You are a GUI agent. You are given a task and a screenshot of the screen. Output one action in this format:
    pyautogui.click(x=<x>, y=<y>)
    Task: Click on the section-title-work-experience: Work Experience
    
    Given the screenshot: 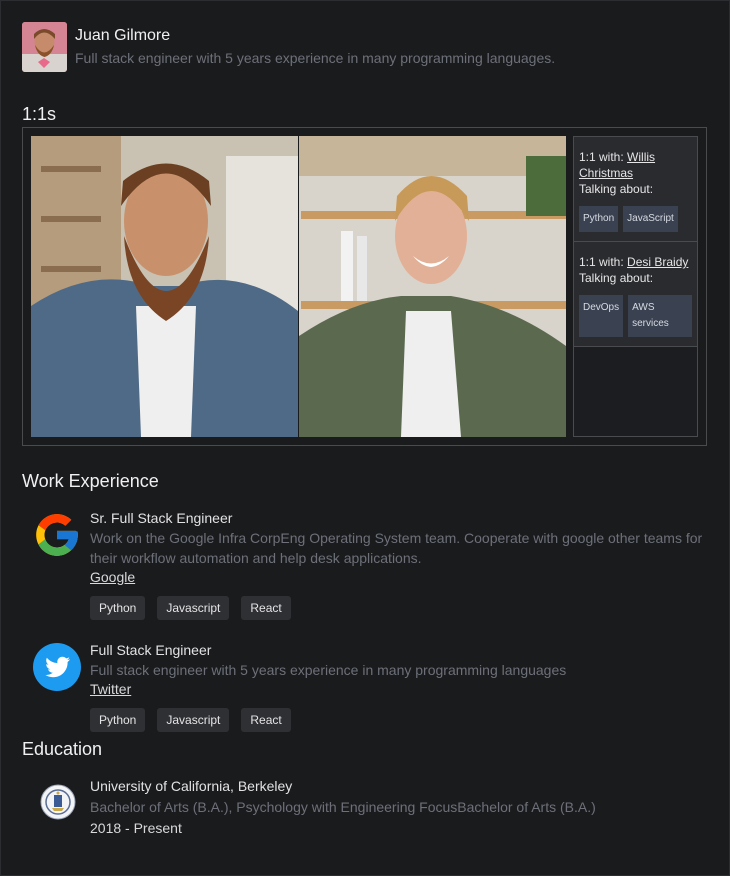 What is the action you would take?
    pyautogui.click(x=90, y=481)
    